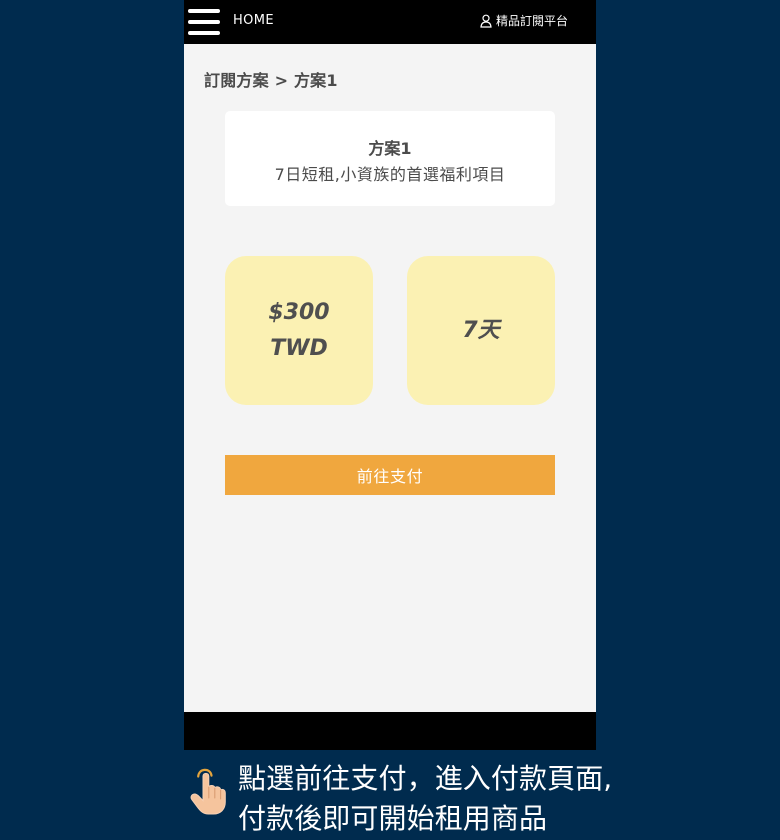 The width and height of the screenshot is (780, 840). I want to click on plan-title: 方案1, so click(390, 148).